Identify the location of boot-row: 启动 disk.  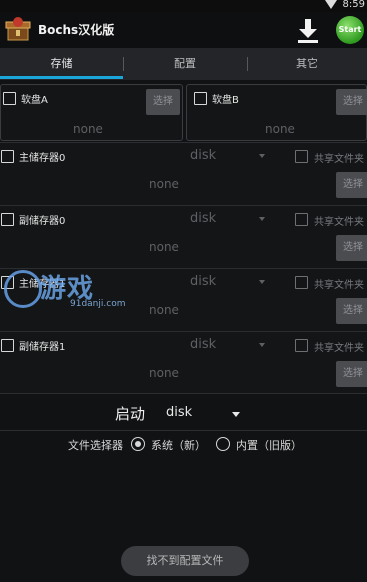
(183, 412).